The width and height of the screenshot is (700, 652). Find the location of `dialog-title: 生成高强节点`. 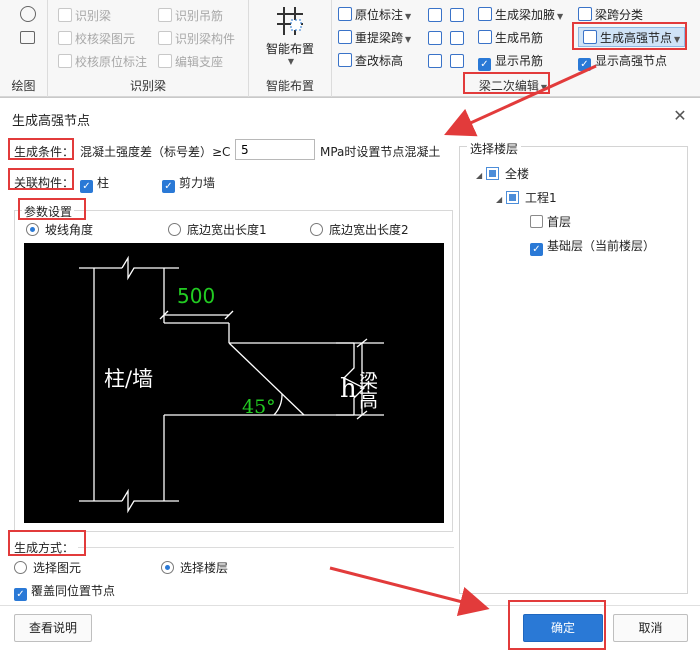

dialog-title: 生成高强节点 is located at coordinates (51, 121).